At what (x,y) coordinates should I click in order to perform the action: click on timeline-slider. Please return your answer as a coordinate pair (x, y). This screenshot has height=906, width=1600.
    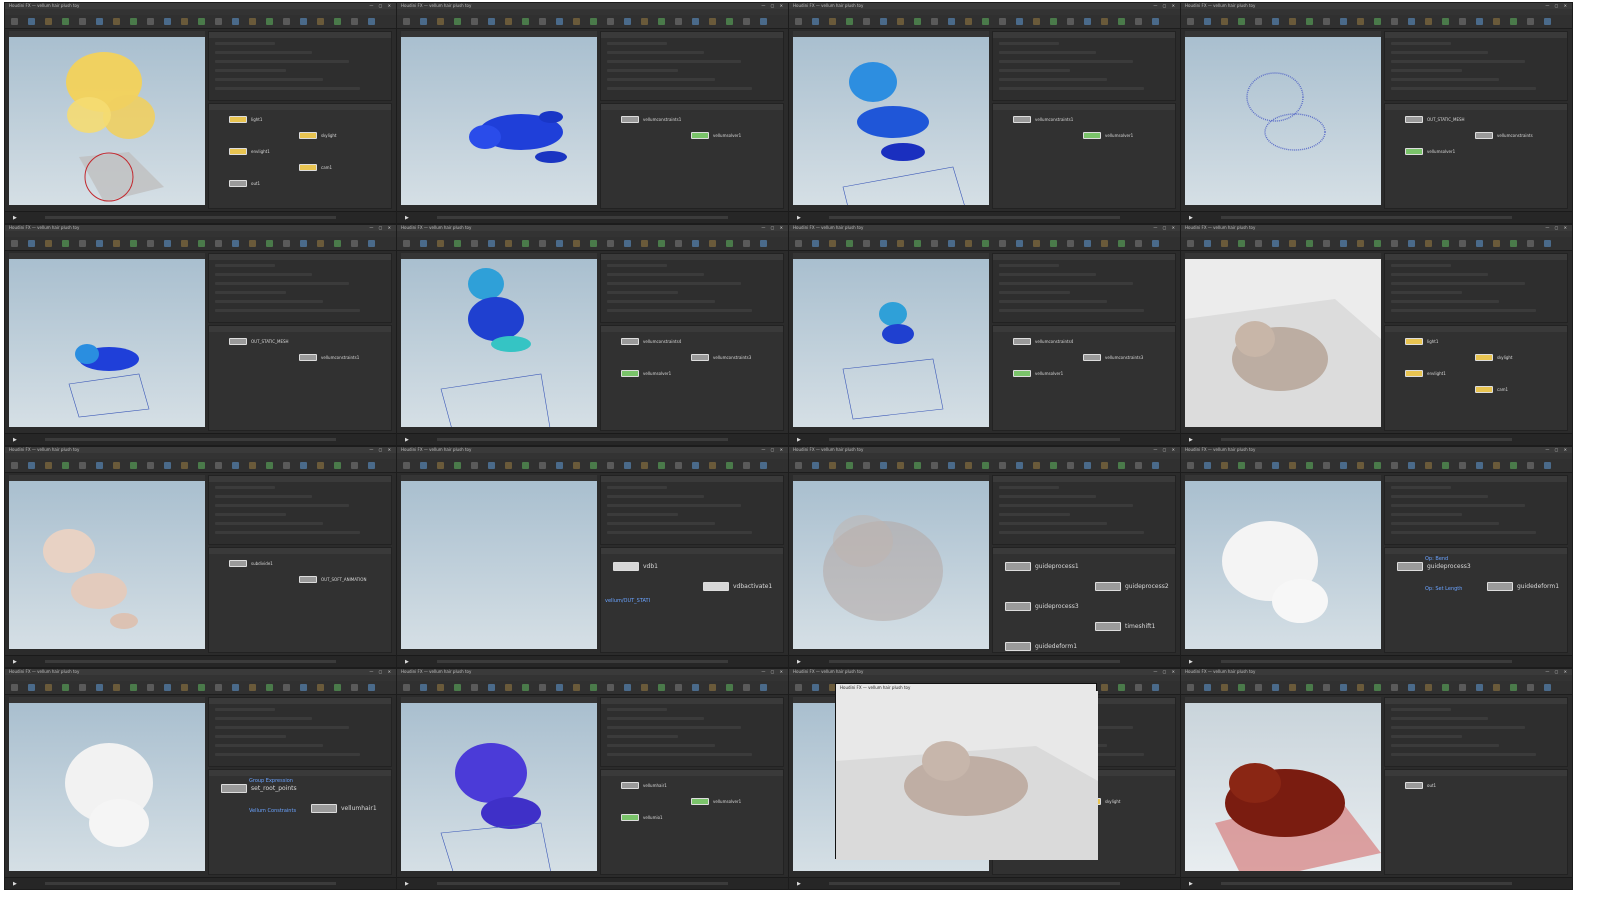
    Looking at the image, I should click on (974, 439).